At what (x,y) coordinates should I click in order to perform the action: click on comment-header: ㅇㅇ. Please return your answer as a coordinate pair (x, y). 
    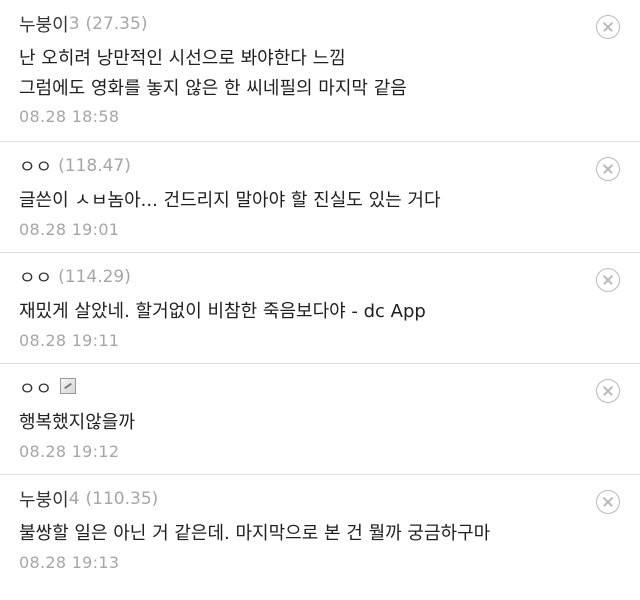
    Looking at the image, I should click on (48, 388).